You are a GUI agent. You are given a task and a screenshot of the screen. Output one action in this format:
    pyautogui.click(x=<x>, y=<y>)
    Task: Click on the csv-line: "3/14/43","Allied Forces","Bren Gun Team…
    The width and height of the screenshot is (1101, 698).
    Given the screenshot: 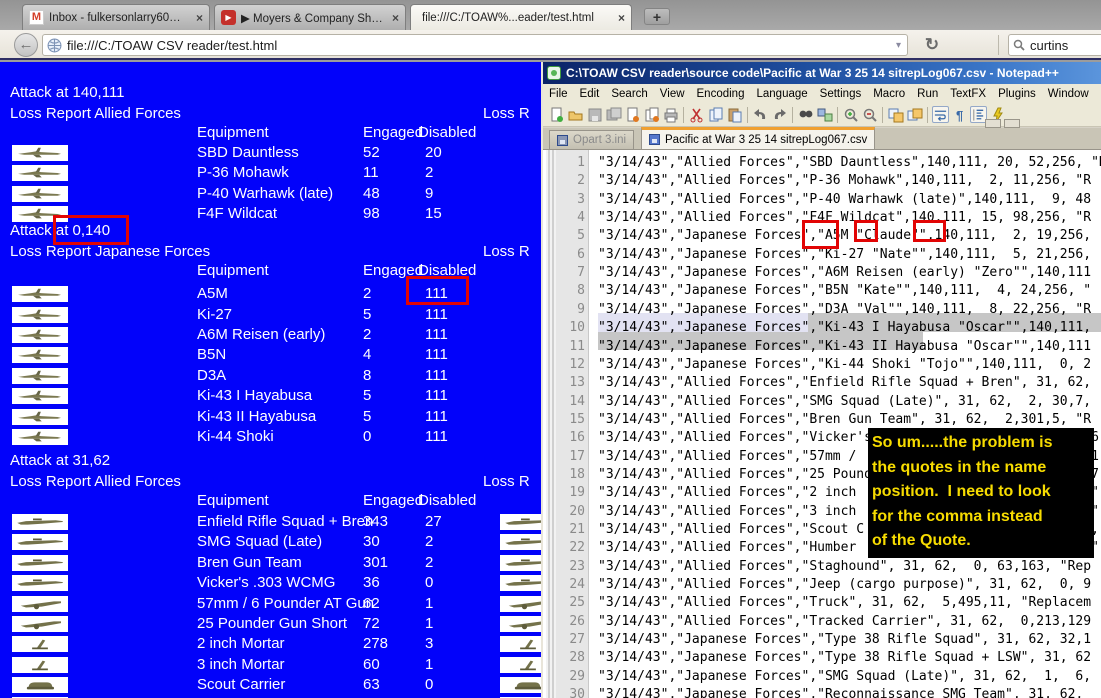 What is the action you would take?
    pyautogui.click(x=844, y=420)
    